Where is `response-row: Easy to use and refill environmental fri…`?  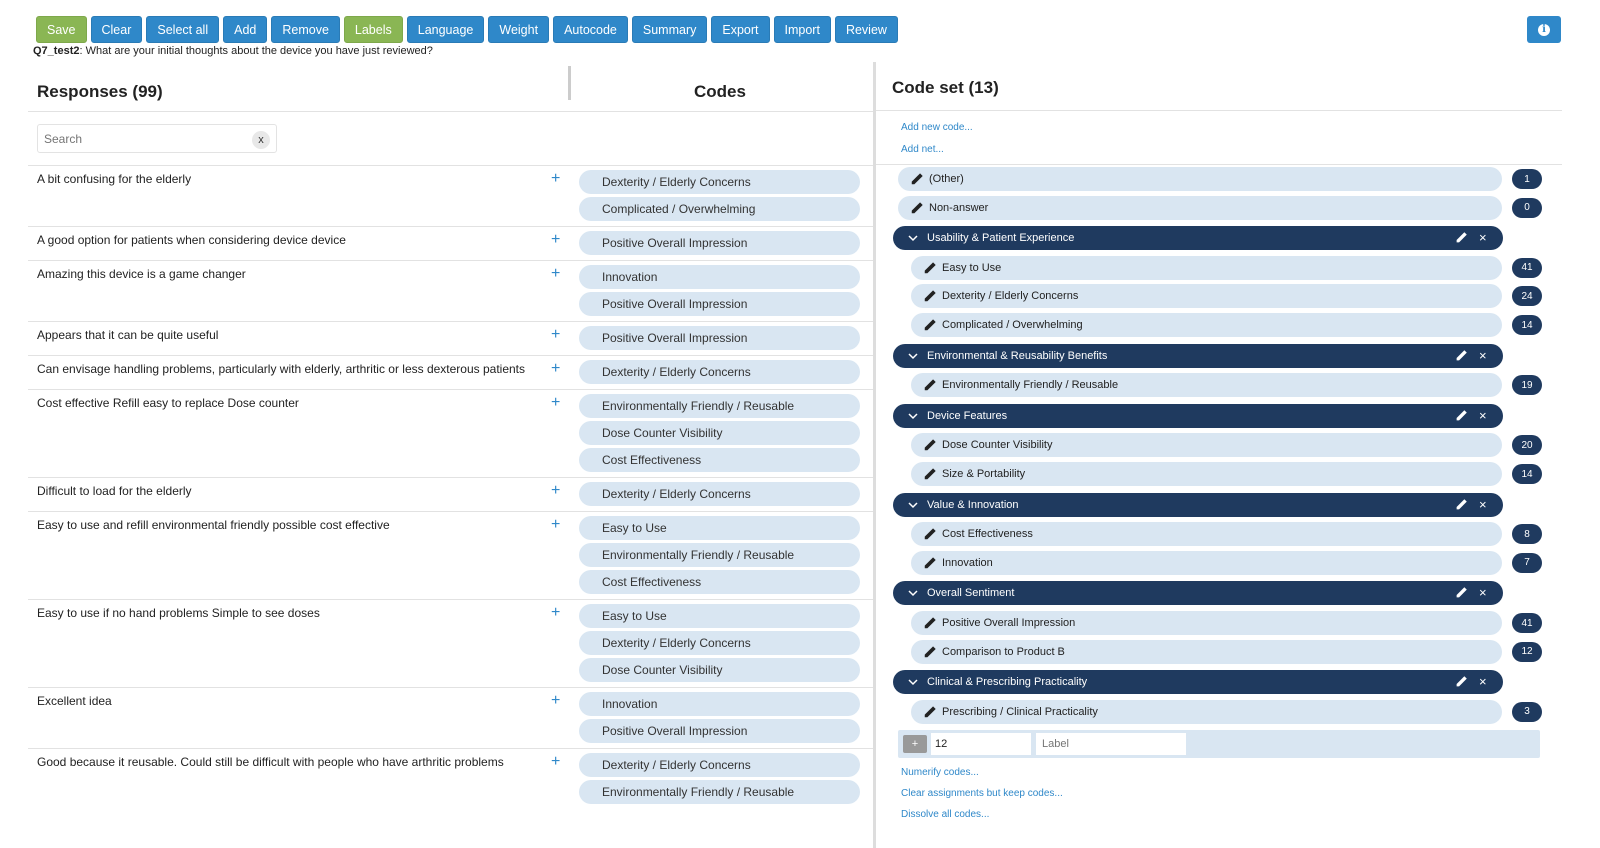 response-row: Easy to use and refill environmental fri… is located at coordinates (450, 555).